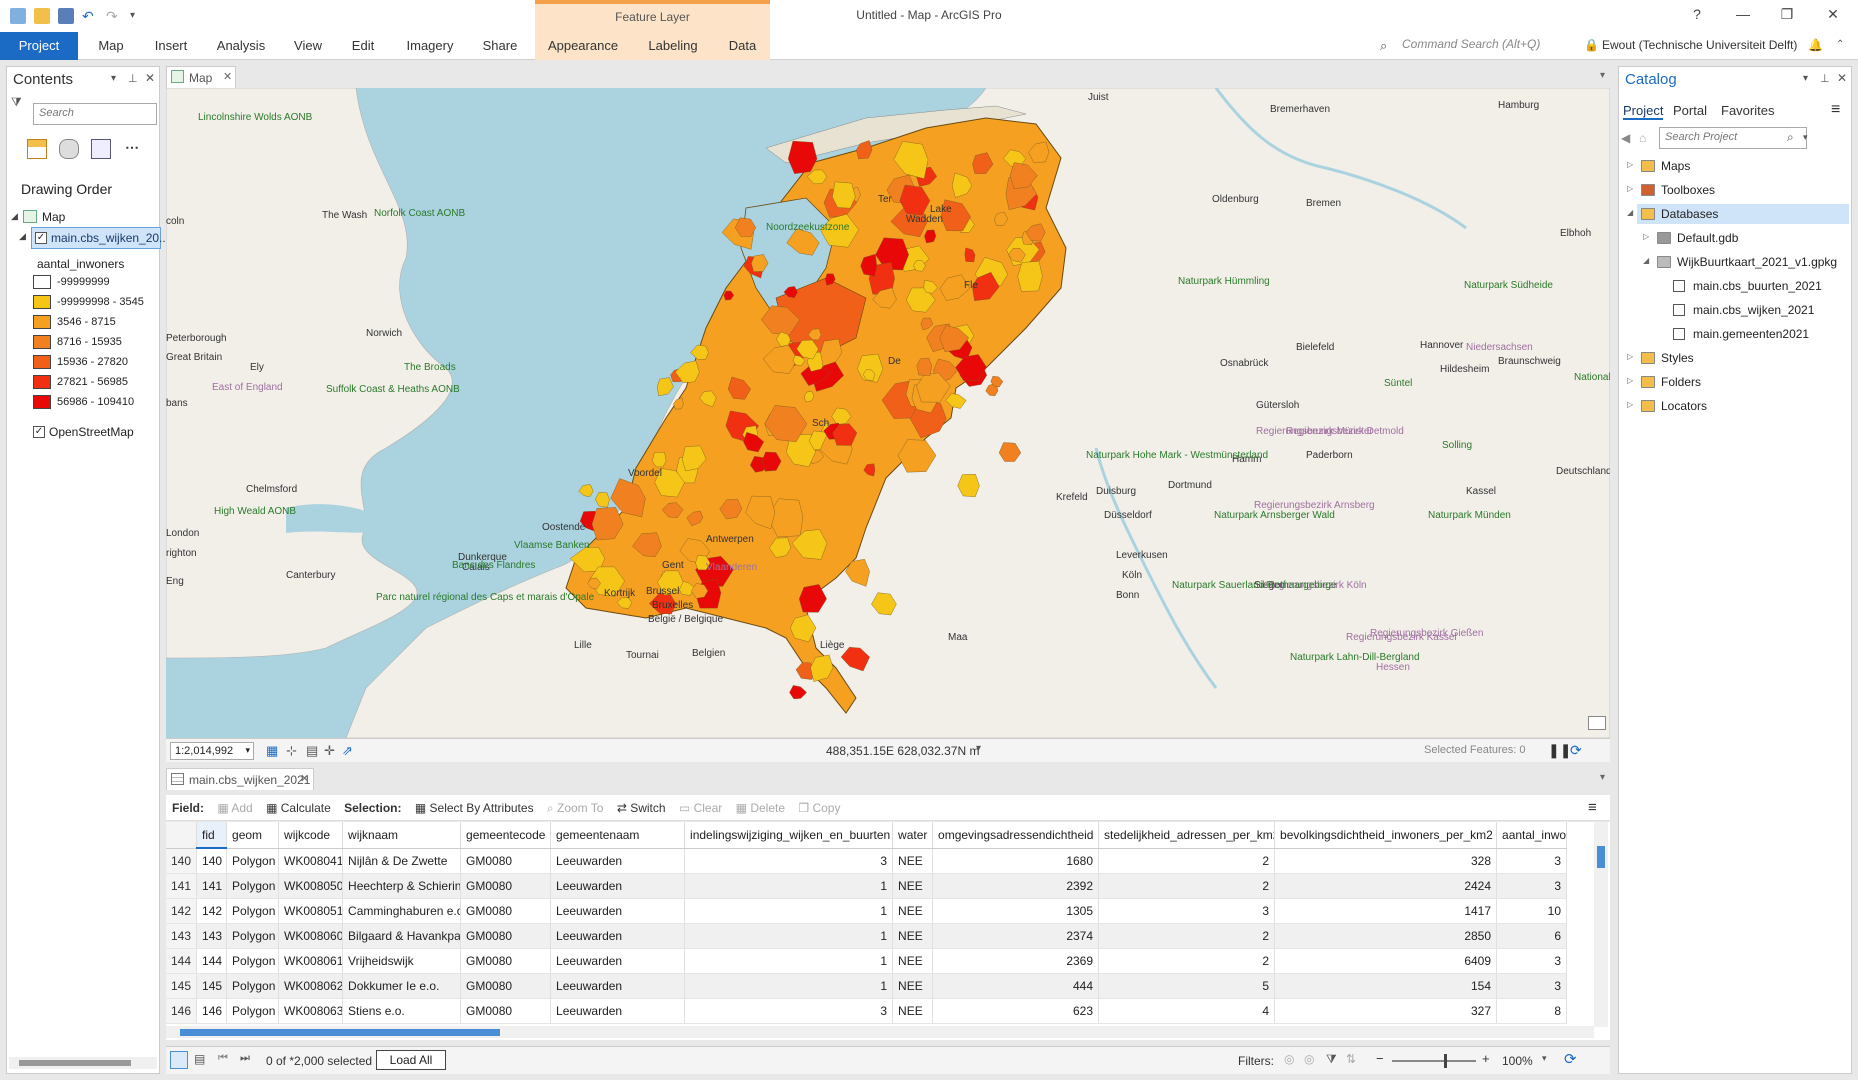  I want to click on column-header-fid: fid, so click(212, 835).